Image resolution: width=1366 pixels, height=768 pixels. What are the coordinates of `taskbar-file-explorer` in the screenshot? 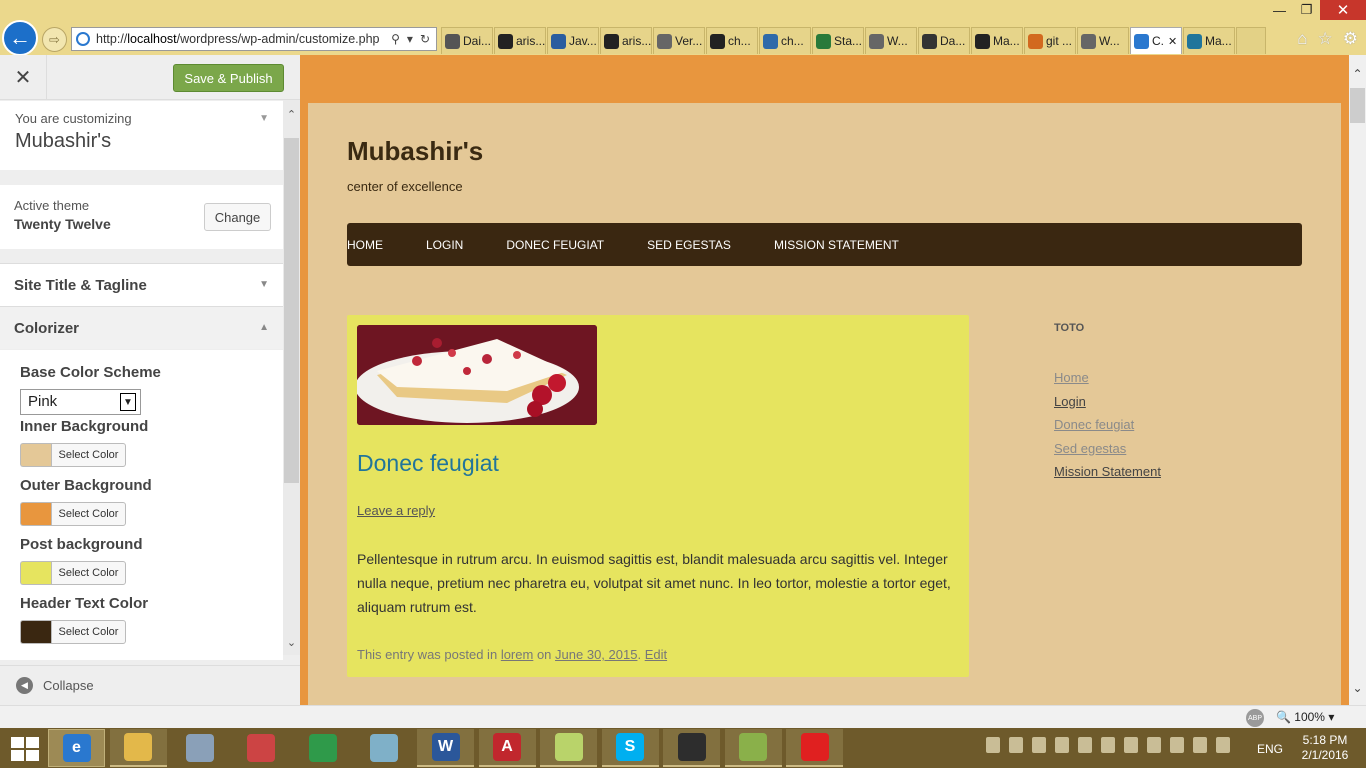 It's located at (138, 748).